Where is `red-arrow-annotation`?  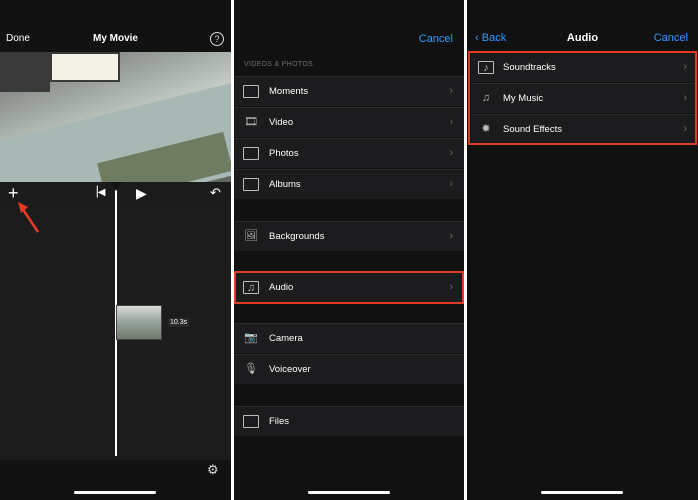 red-arrow-annotation is located at coordinates (29, 217).